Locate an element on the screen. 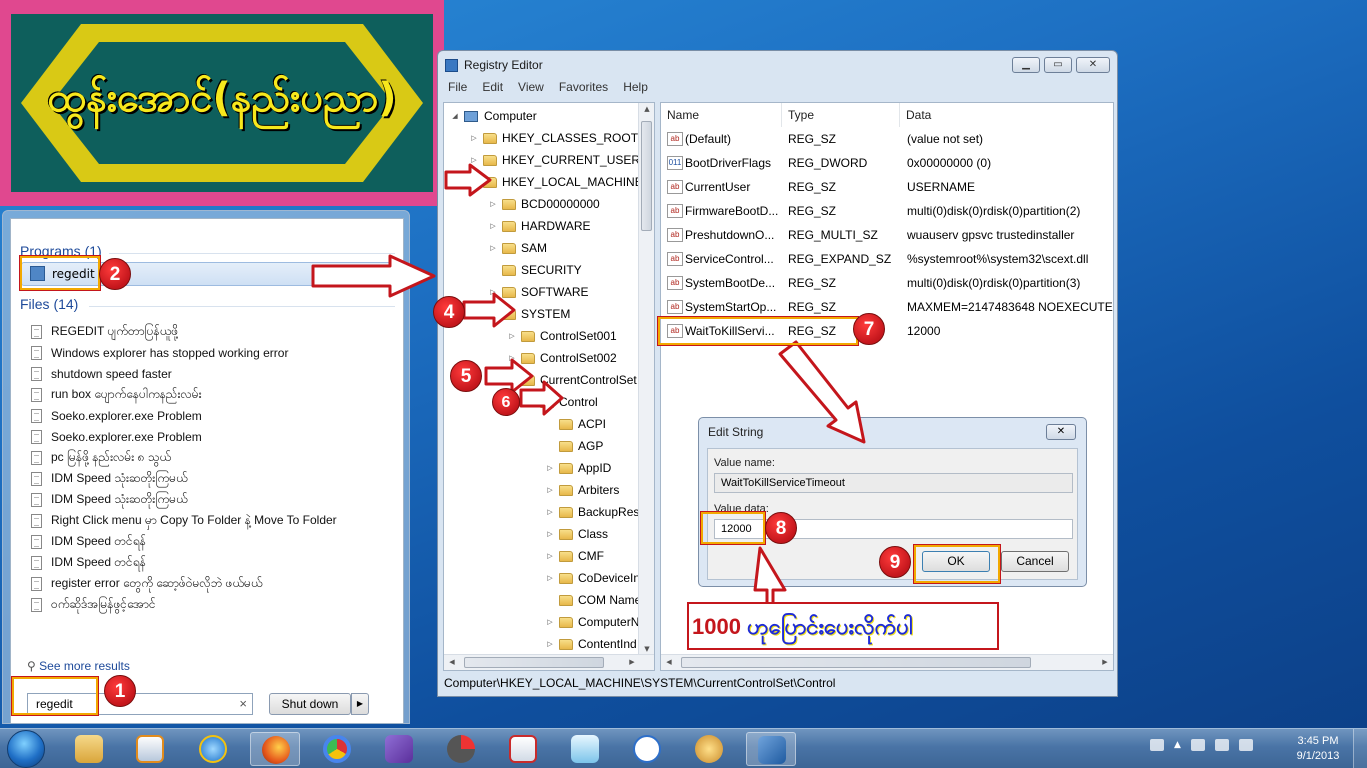  power-icon is located at coordinates (1221, 745).